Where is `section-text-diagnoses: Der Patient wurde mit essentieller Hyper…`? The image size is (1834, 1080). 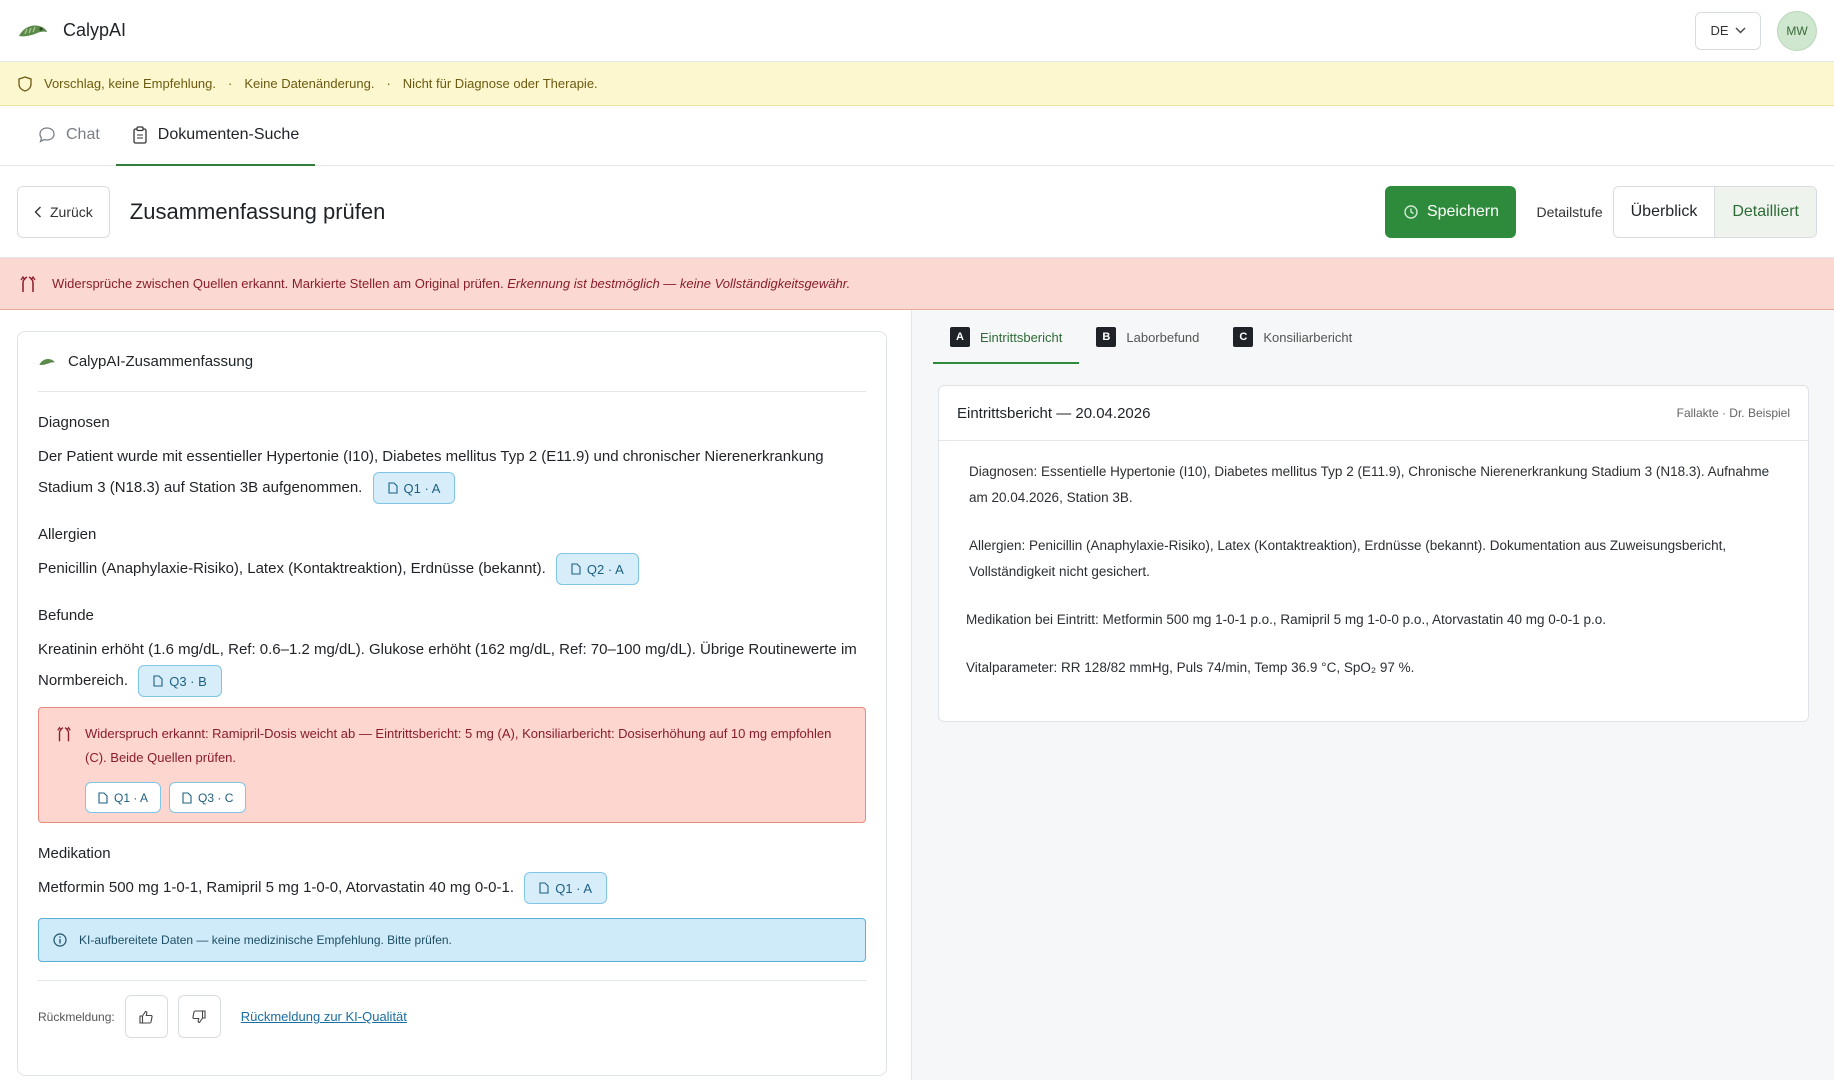
section-text-diagnoses: Der Patient wurde mit essentieller Hyper… is located at coordinates (452, 473).